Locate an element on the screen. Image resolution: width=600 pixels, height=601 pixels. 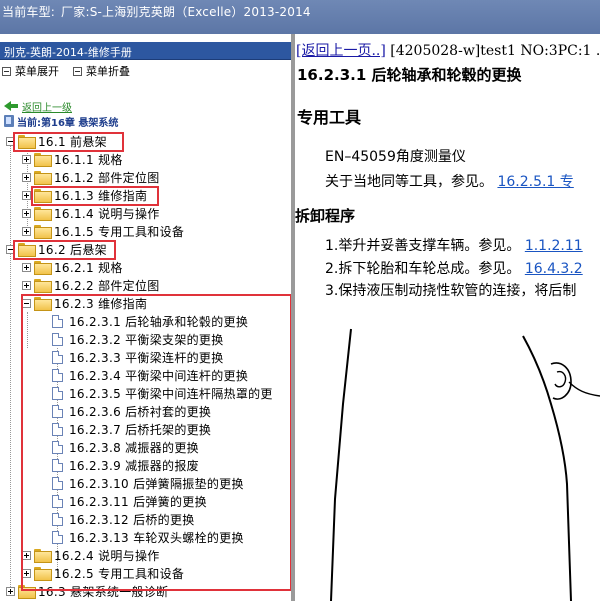
book-icon is located at coordinates (9, 121).